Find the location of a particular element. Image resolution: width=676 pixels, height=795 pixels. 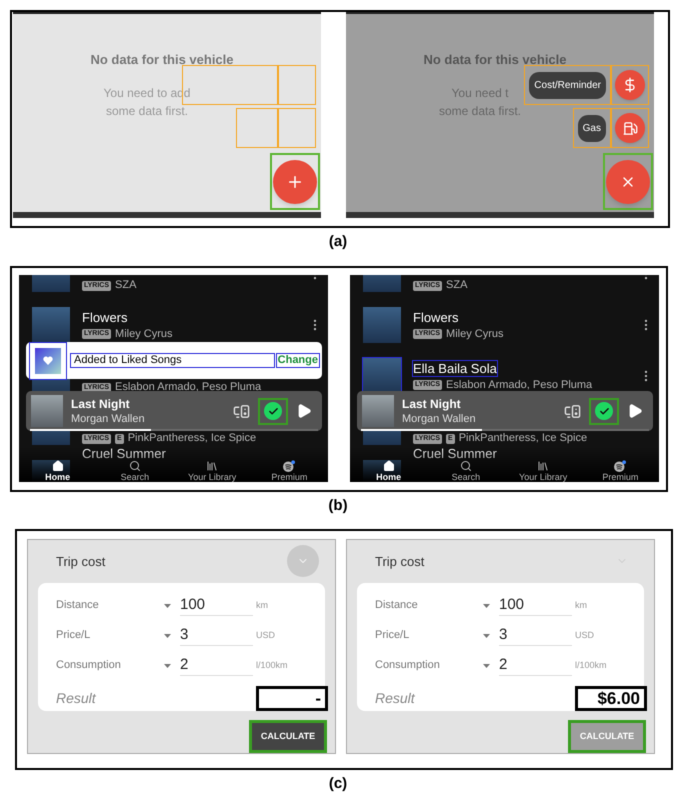

figure-label: (c) is located at coordinates (338, 784).